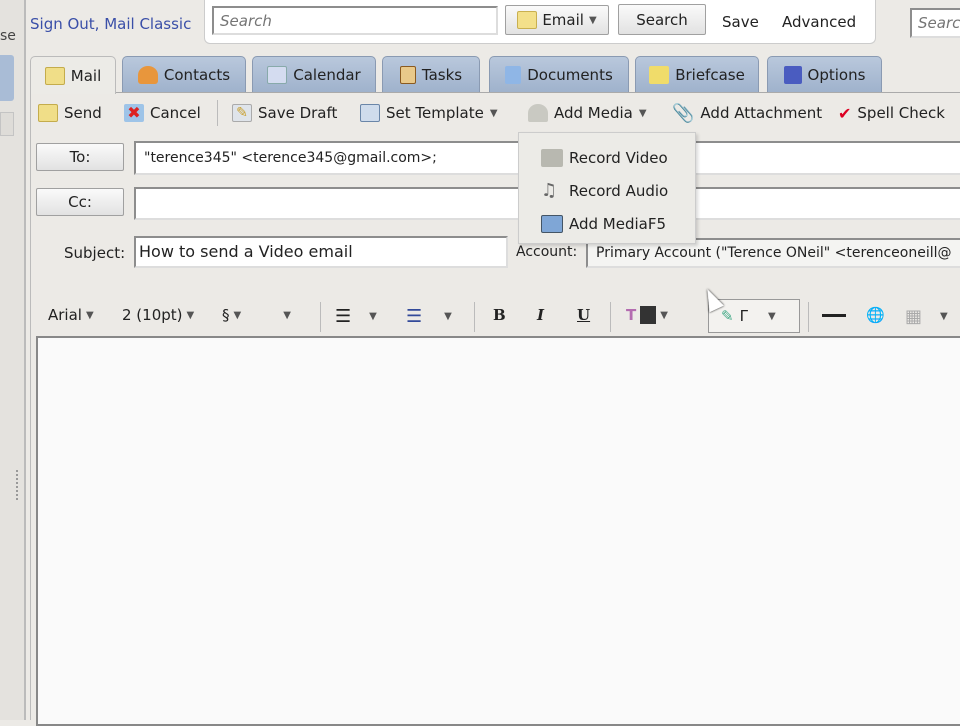 The image size is (960, 726). I want to click on wrench-icon, so click(792, 74).